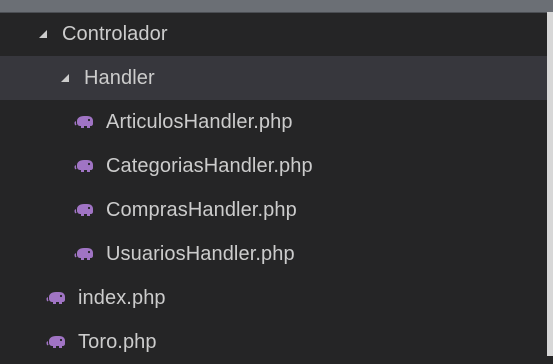 Image resolution: width=553 pixels, height=364 pixels. I want to click on file-label: CategoriasHandler.php, so click(209, 166).